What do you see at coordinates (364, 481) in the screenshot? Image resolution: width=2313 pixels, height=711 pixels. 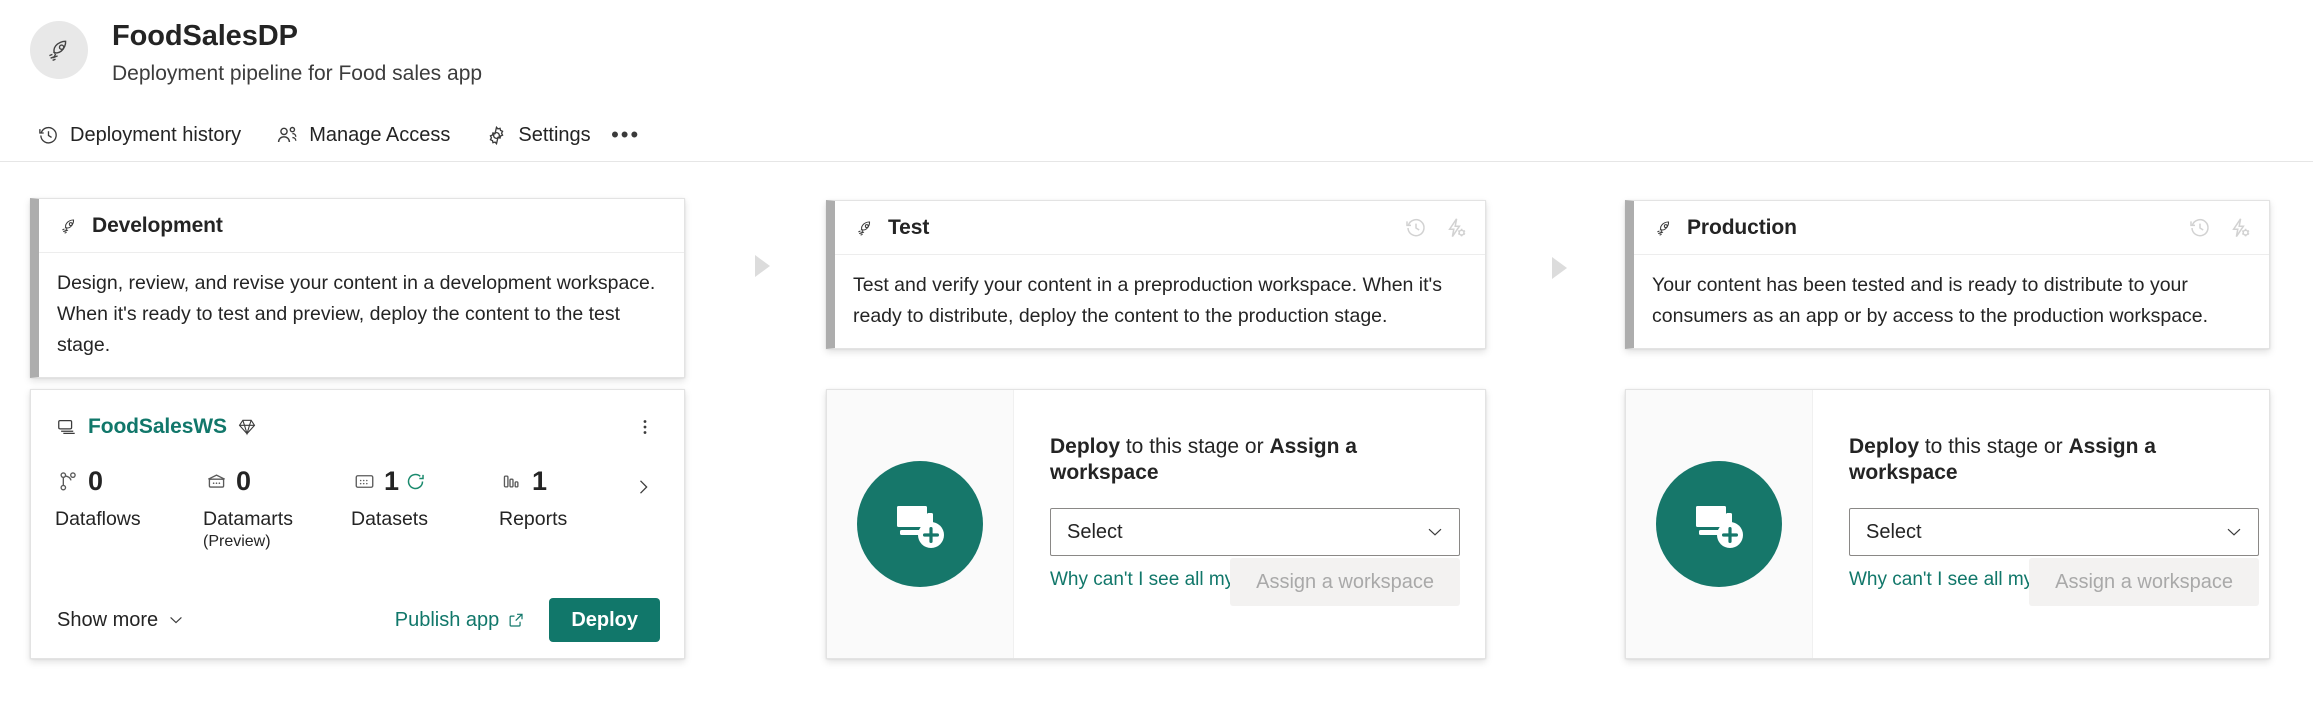 I see `dataset-icon` at bounding box center [364, 481].